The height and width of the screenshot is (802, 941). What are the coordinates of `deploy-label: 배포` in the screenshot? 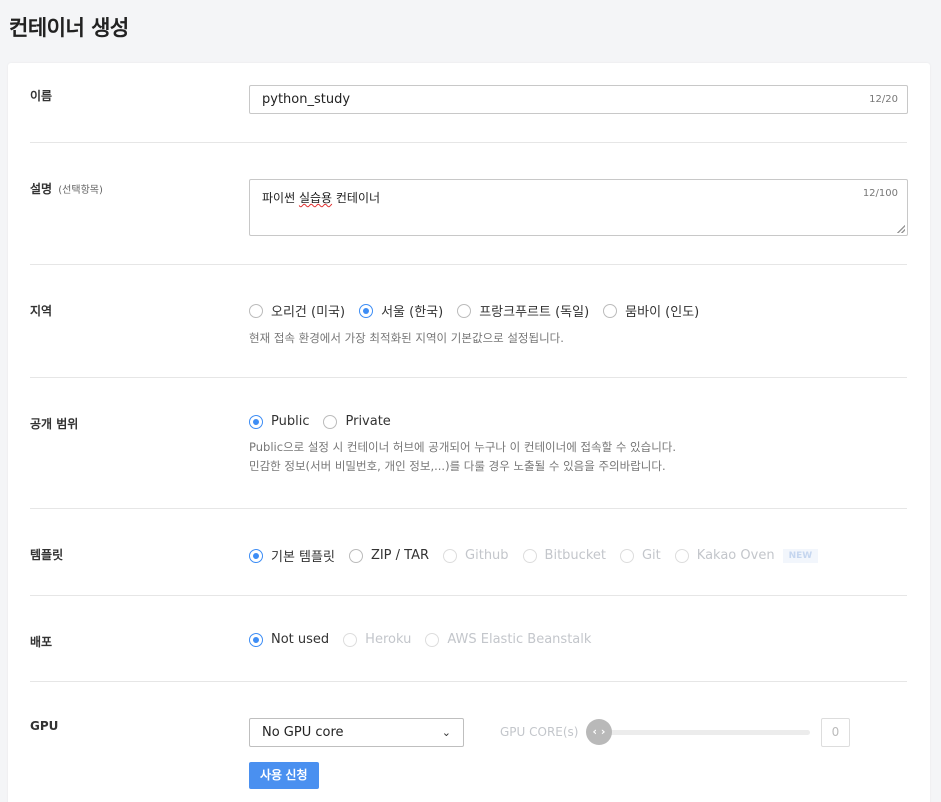 It's located at (41, 642).